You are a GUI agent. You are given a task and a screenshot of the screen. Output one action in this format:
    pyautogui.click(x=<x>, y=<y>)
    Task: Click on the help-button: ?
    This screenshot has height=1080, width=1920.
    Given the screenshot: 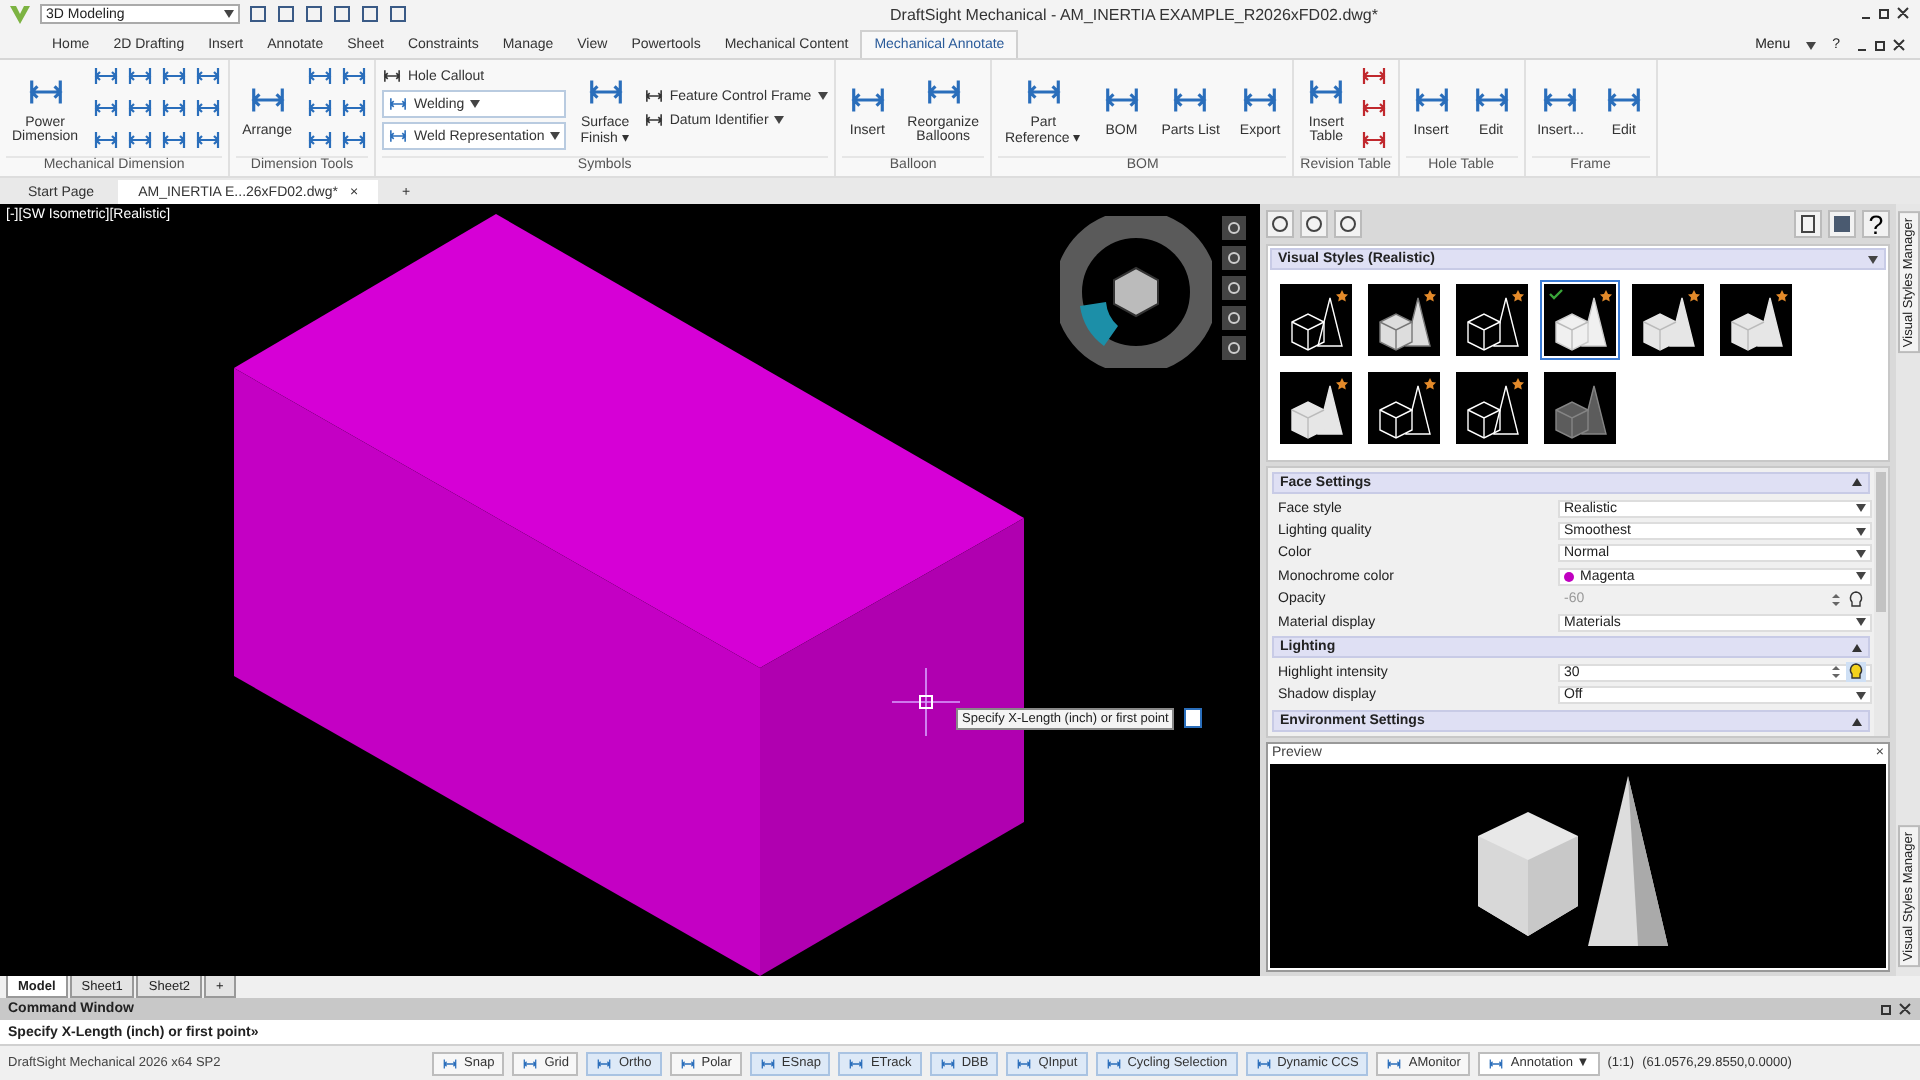 What is the action you would take?
    pyautogui.click(x=1876, y=224)
    